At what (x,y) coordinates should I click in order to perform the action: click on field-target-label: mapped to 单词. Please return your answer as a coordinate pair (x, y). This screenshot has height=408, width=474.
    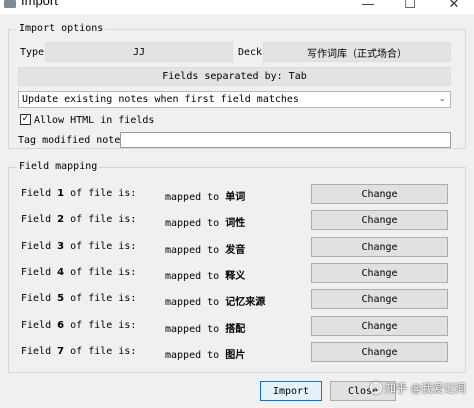
    Looking at the image, I should click on (205, 195).